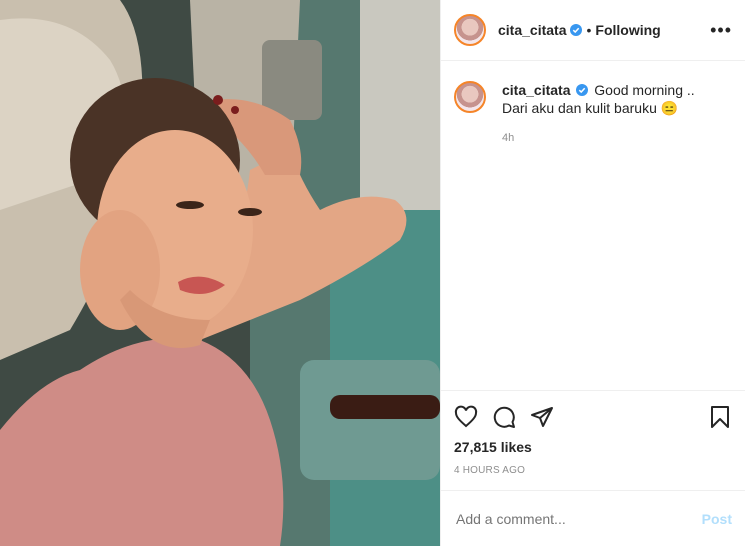 The height and width of the screenshot is (546, 745). What do you see at coordinates (720, 417) in the screenshot?
I see `bookmark-icon` at bounding box center [720, 417].